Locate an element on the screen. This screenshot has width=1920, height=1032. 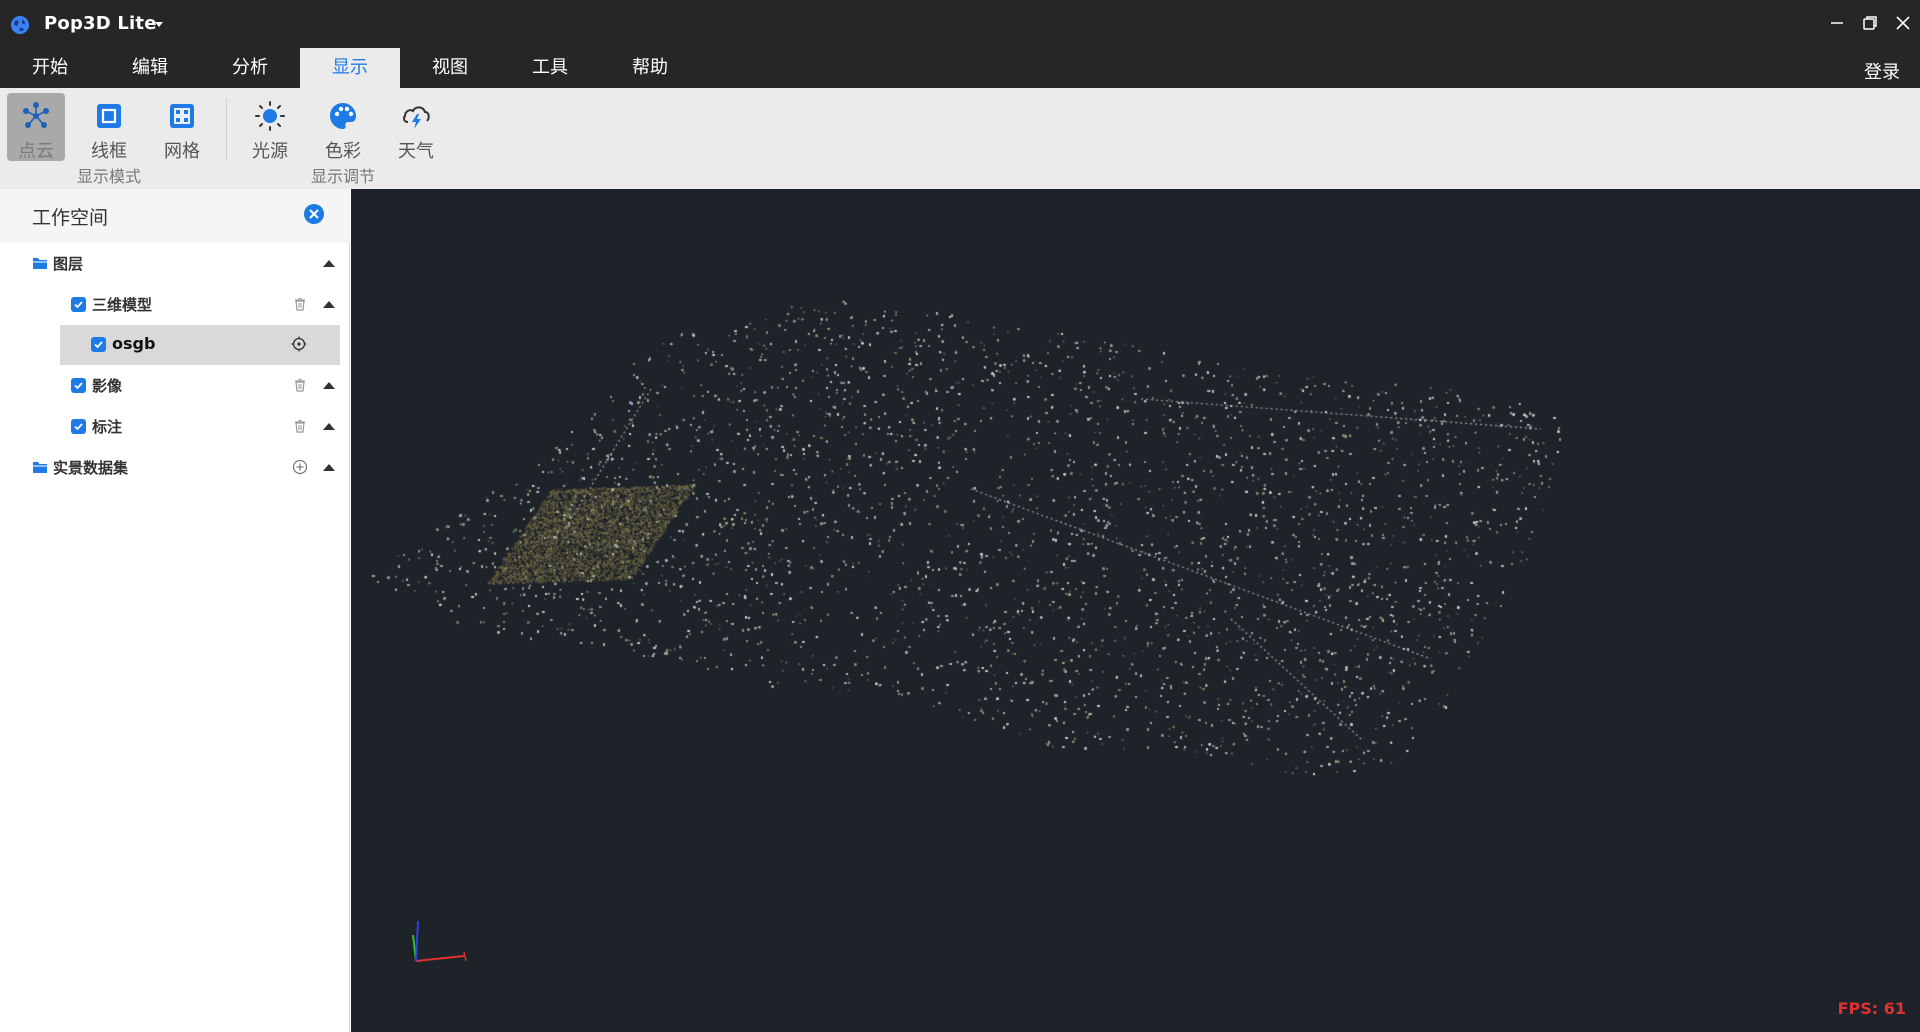
tab-help: 帮助 is located at coordinates (650, 68).